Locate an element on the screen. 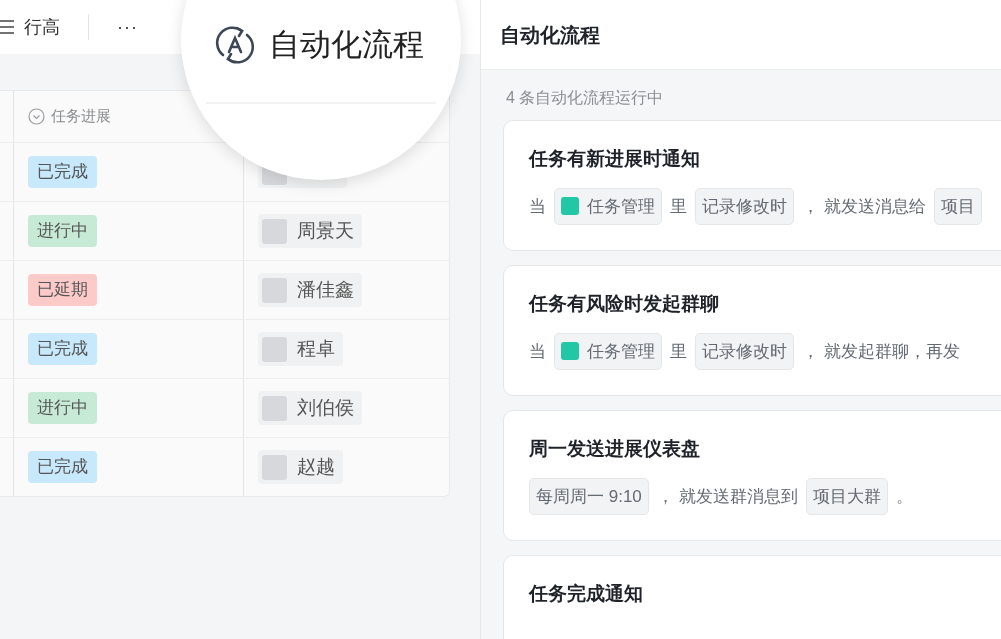 The width and height of the screenshot is (1001, 639). flow-card: 任务完成通知 is located at coordinates (752, 597).